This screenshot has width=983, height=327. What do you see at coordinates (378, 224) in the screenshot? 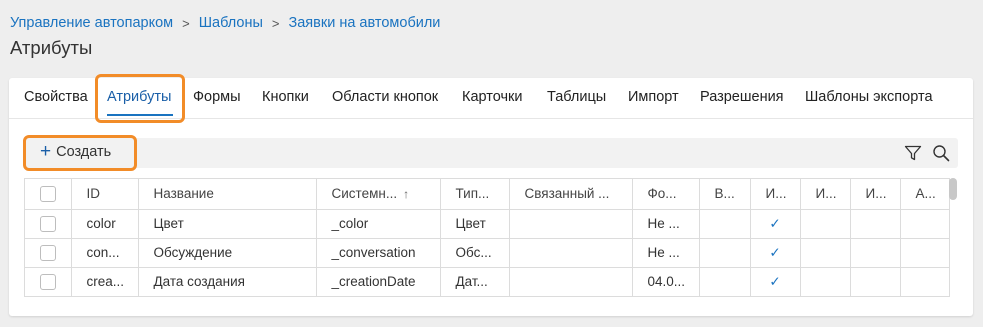
I see `cell-system-name: _color` at bounding box center [378, 224].